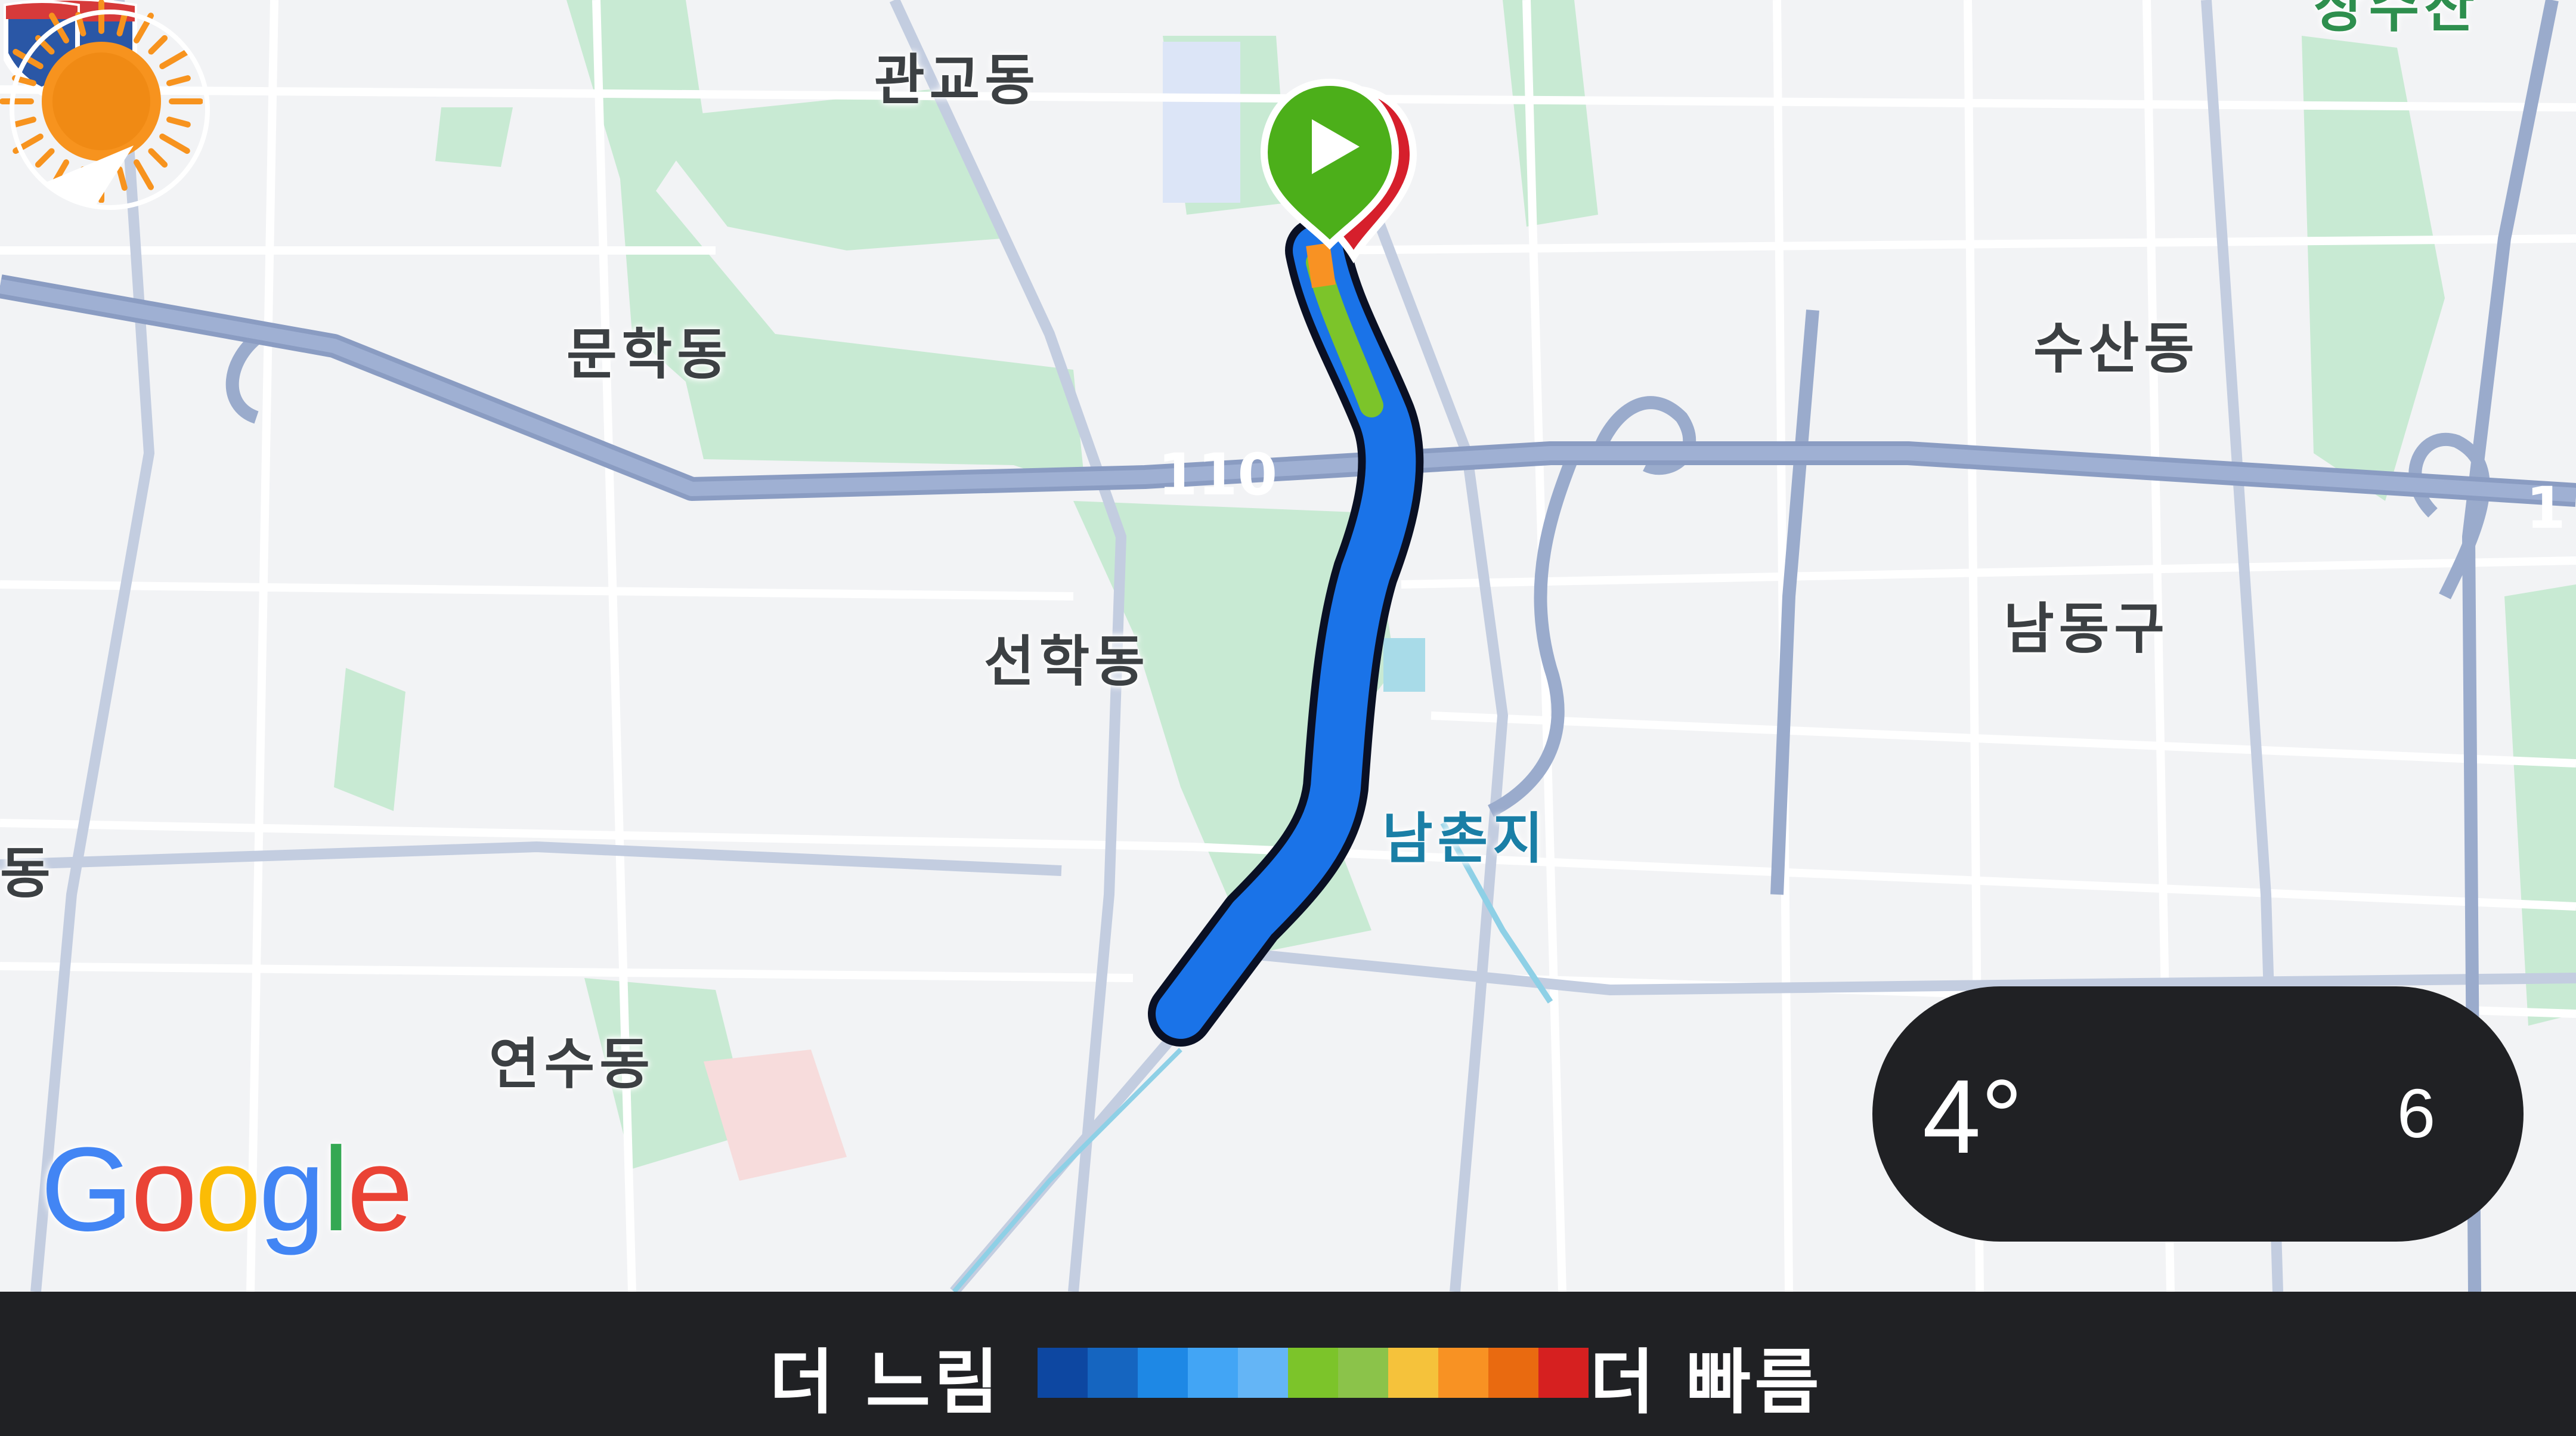 The height and width of the screenshot is (1436, 2576). What do you see at coordinates (1218, 474) in the screenshot?
I see `highway-shield-label: 110` at bounding box center [1218, 474].